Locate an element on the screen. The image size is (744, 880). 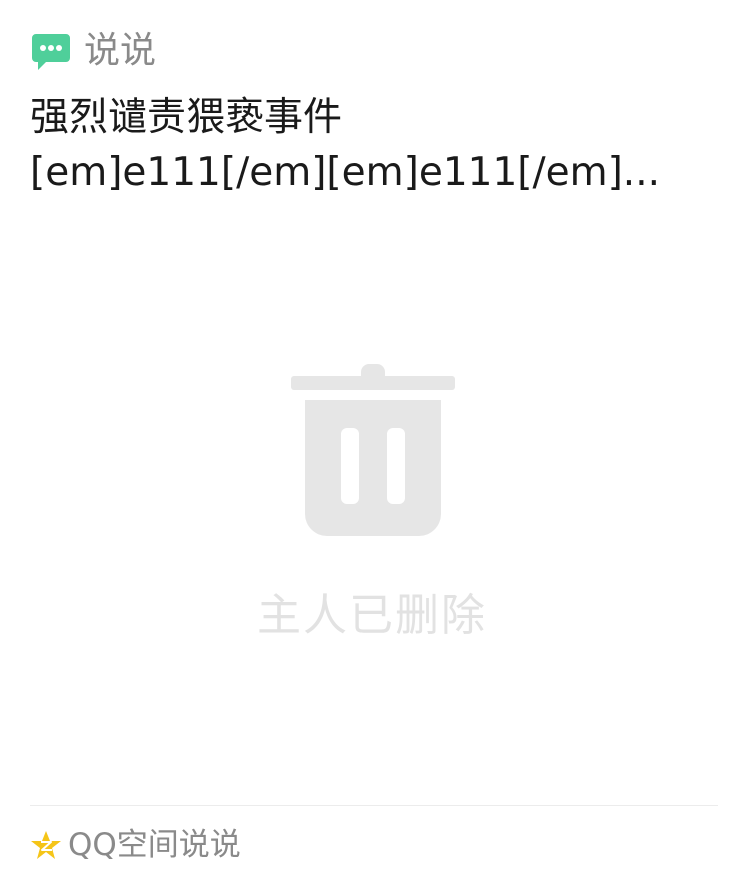
card-header: 说说 is located at coordinates (93, 51).